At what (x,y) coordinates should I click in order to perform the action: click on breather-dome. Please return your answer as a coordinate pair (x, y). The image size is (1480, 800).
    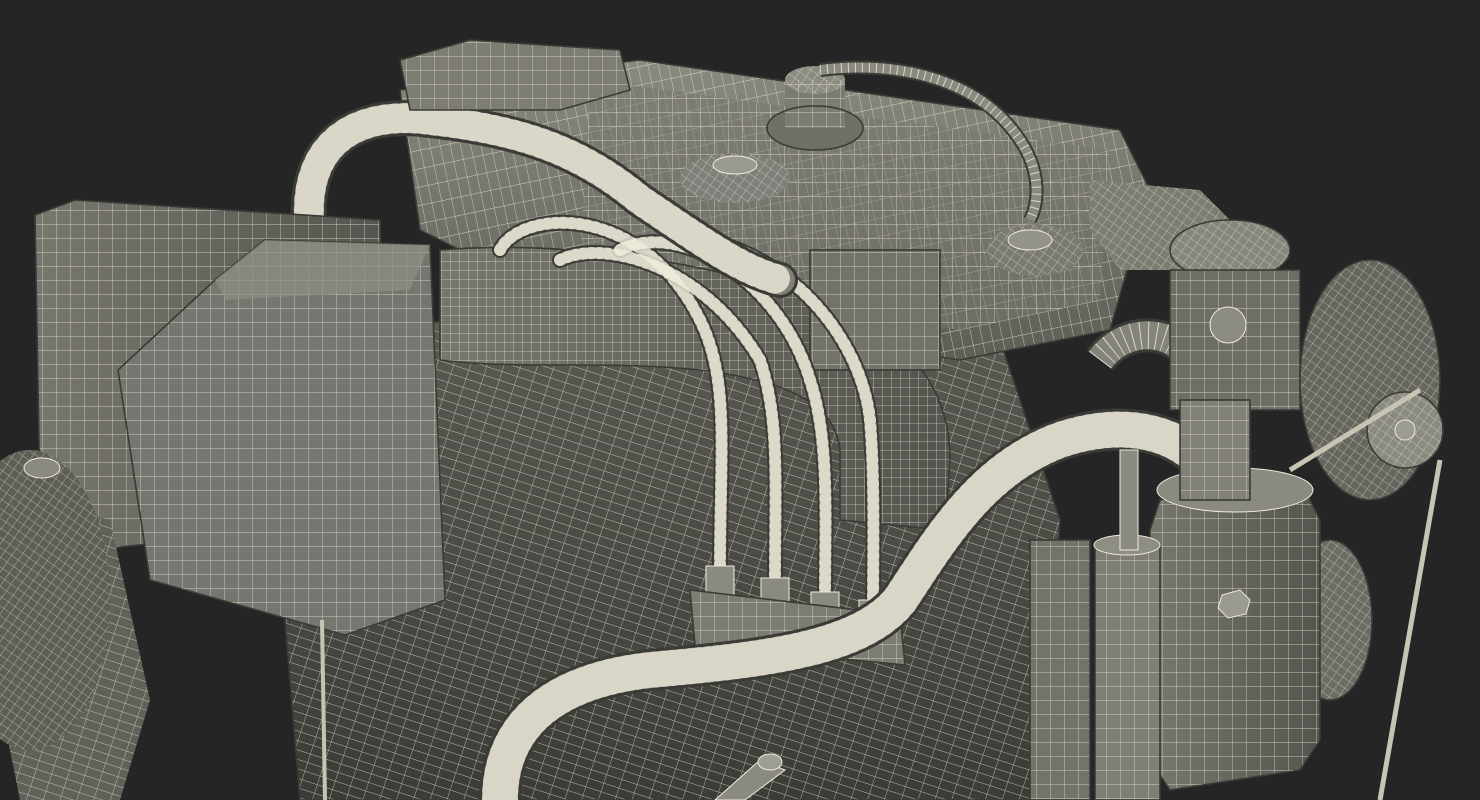
    Looking at the image, I should click on (735, 178).